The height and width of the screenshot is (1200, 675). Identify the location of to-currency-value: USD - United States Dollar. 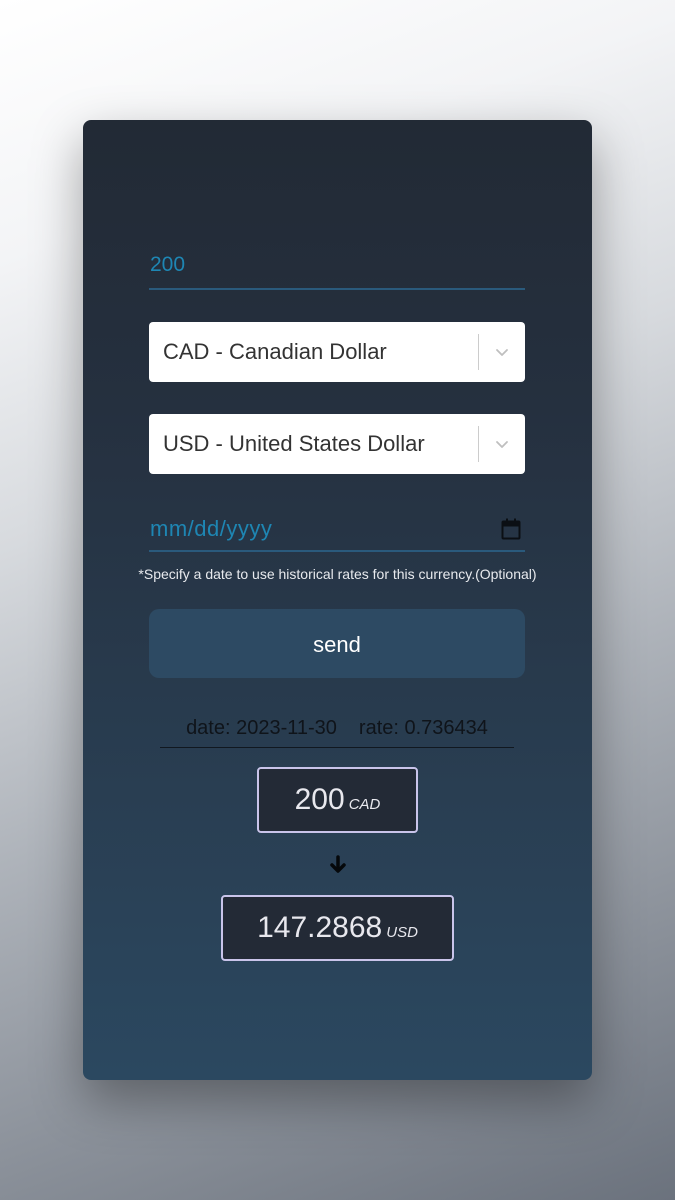
(294, 443).